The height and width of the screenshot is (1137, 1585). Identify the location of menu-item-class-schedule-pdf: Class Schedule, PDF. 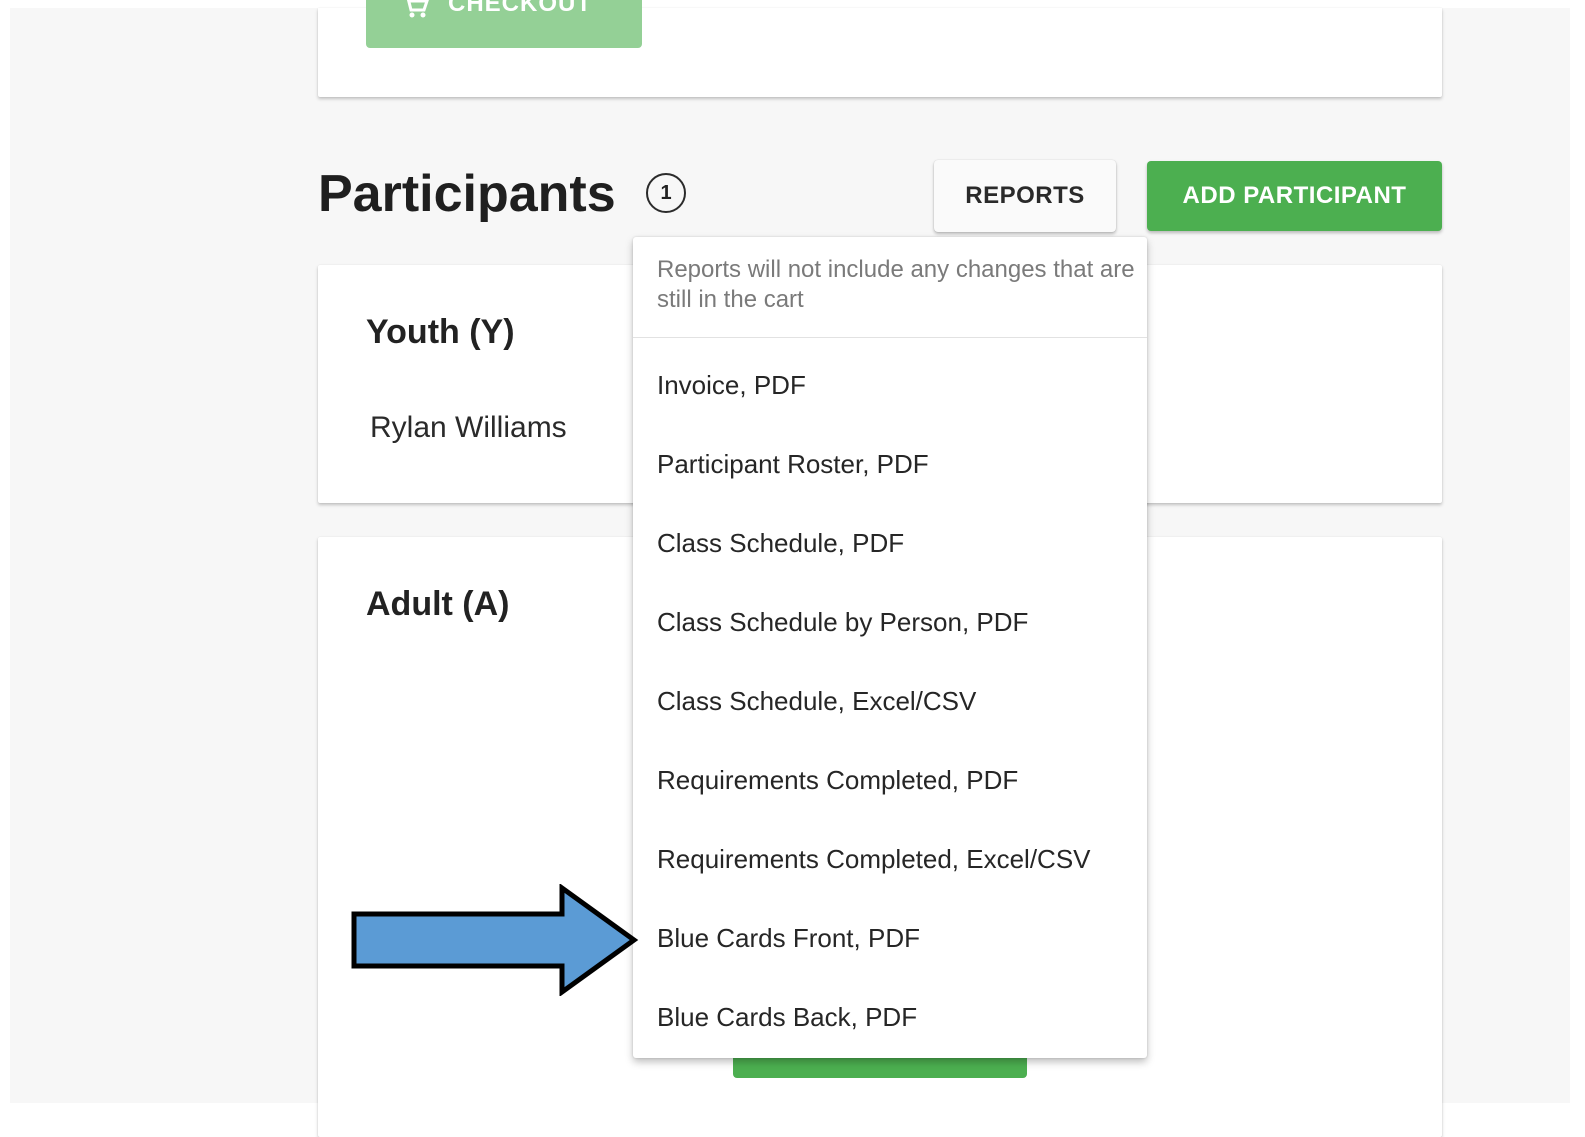
(780, 543).